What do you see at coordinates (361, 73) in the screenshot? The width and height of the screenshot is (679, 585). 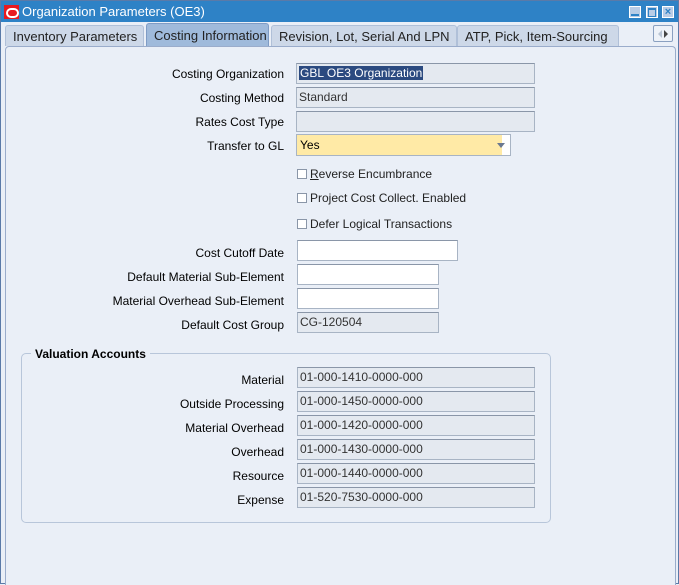 I see `costing-organization-value: GBL OE3 Organization` at bounding box center [361, 73].